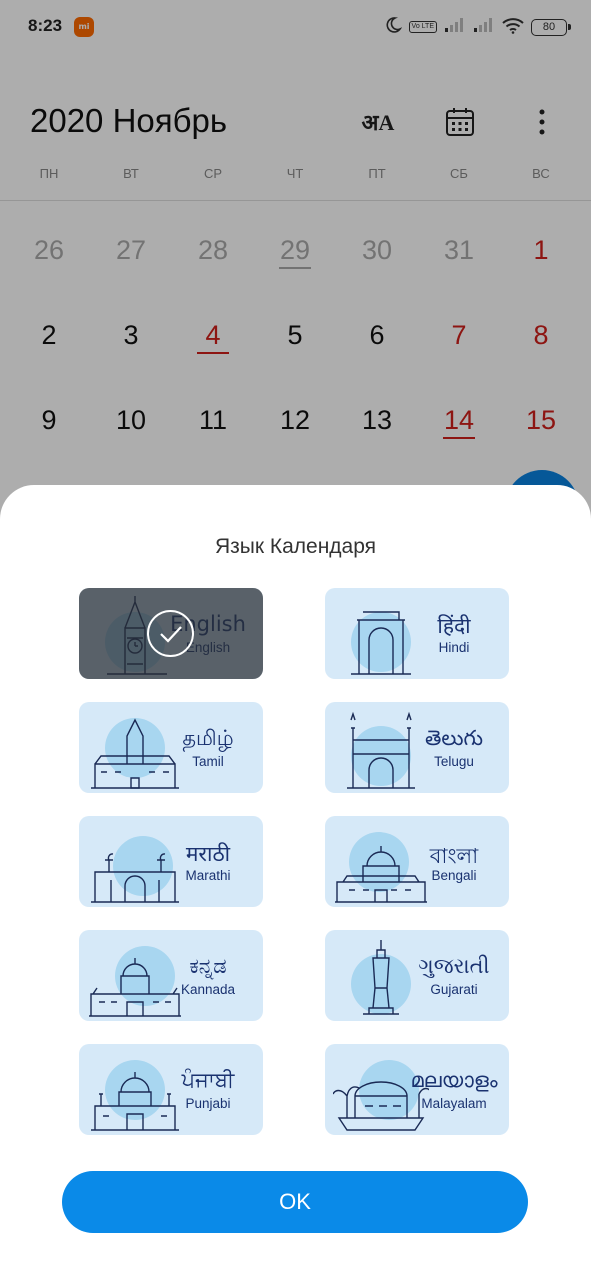  I want to click on language-option-malayalam: മലയാളം Malayalam, so click(417, 1089).